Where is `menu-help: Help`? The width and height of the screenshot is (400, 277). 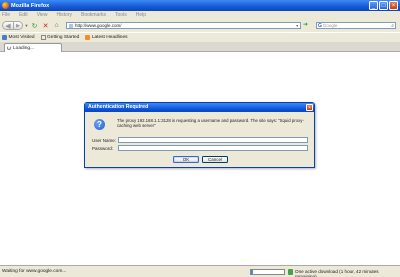
menu-help: Help is located at coordinates (141, 15).